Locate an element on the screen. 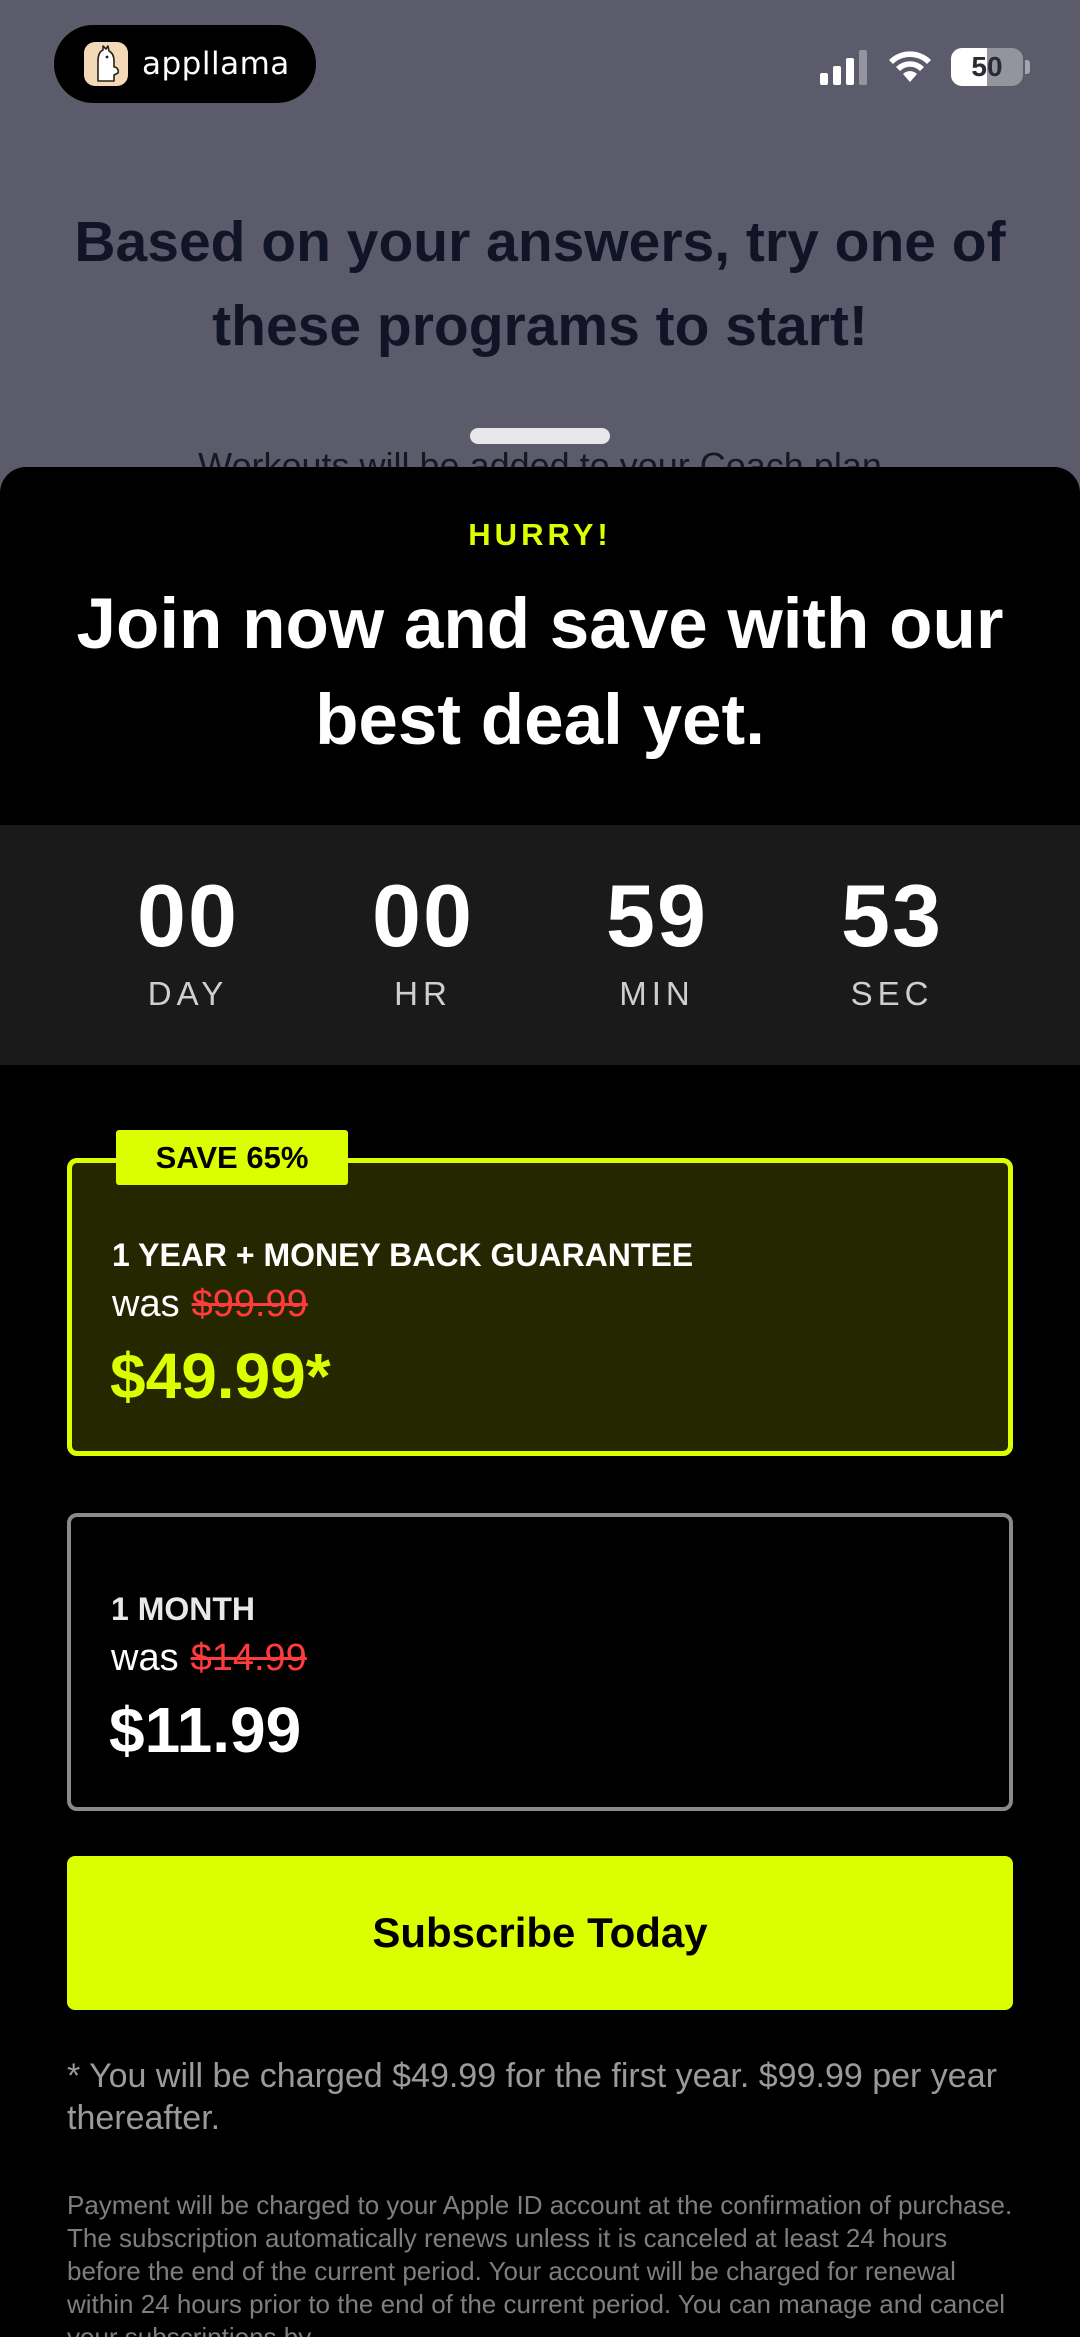 The width and height of the screenshot is (1080, 2337). old-price: $99.99 is located at coordinates (249, 1304).